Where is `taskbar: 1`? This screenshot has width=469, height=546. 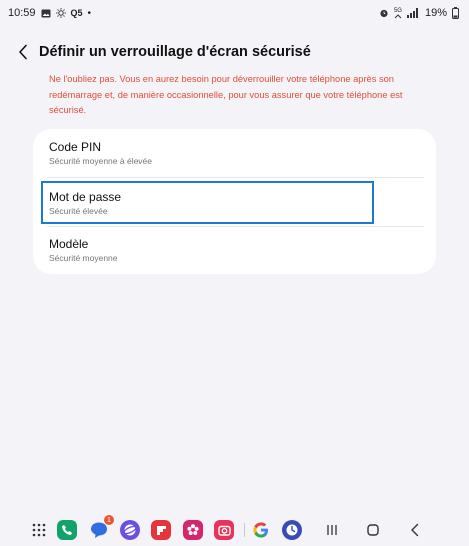
taskbar: 1 is located at coordinates (234, 530).